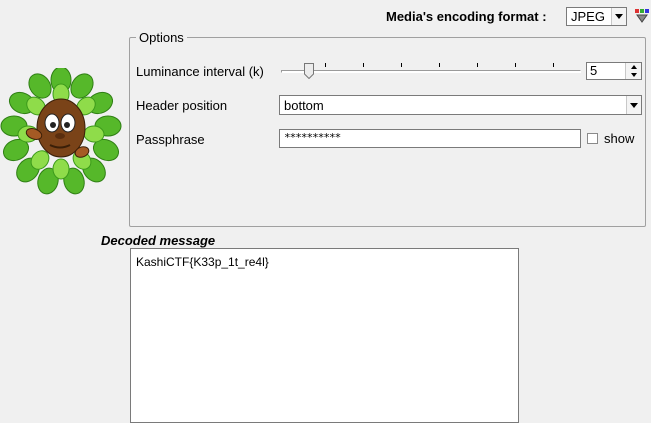 The image size is (651, 423). Describe the element at coordinates (431, 71) in the screenshot. I see `luminance-slider-track` at that location.